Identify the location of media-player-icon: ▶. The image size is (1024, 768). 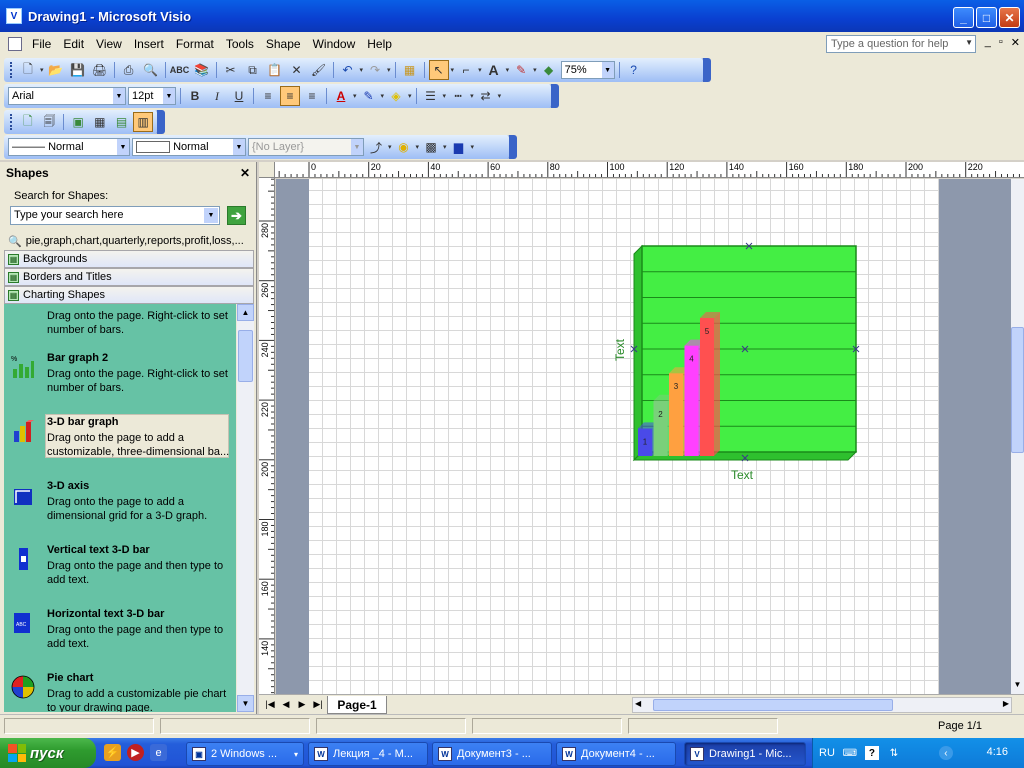
(135, 752).